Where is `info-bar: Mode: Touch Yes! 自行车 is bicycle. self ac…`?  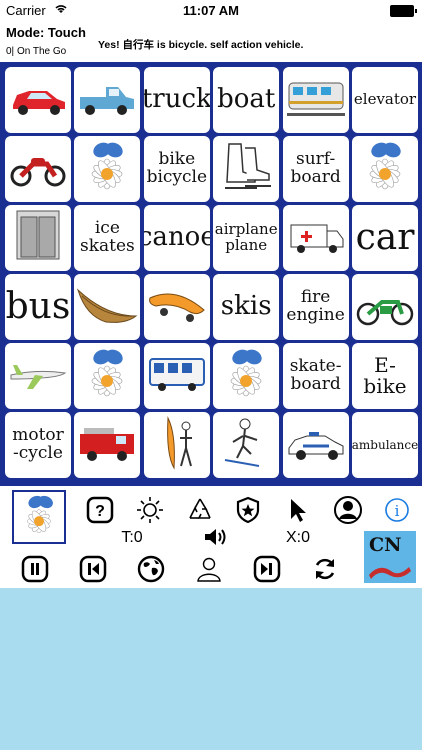 info-bar: Mode: Touch Yes! 自行车 is bicycle. self ac… is located at coordinates (211, 42).